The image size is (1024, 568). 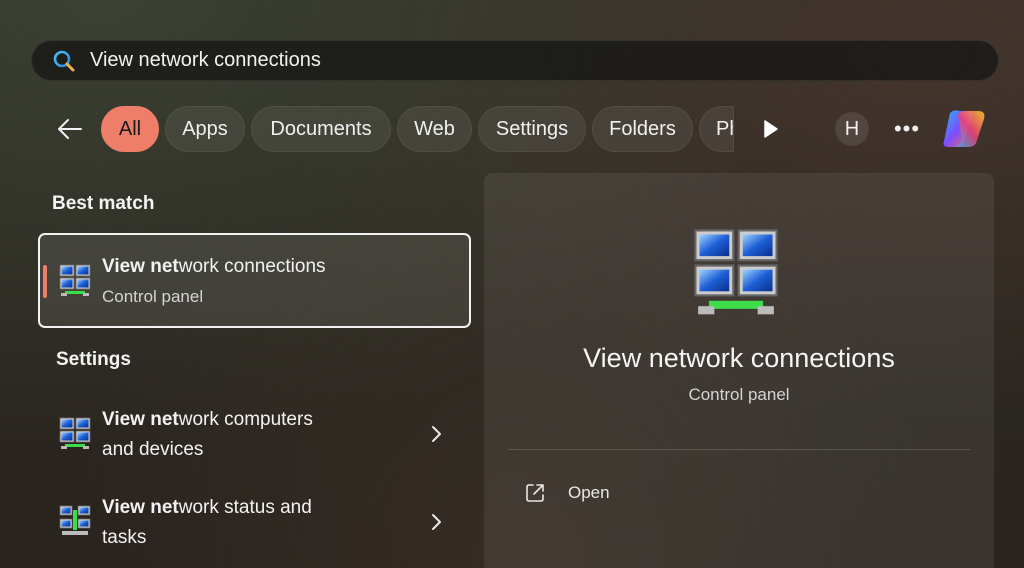 I want to click on more-options-button: •••, so click(x=907, y=129).